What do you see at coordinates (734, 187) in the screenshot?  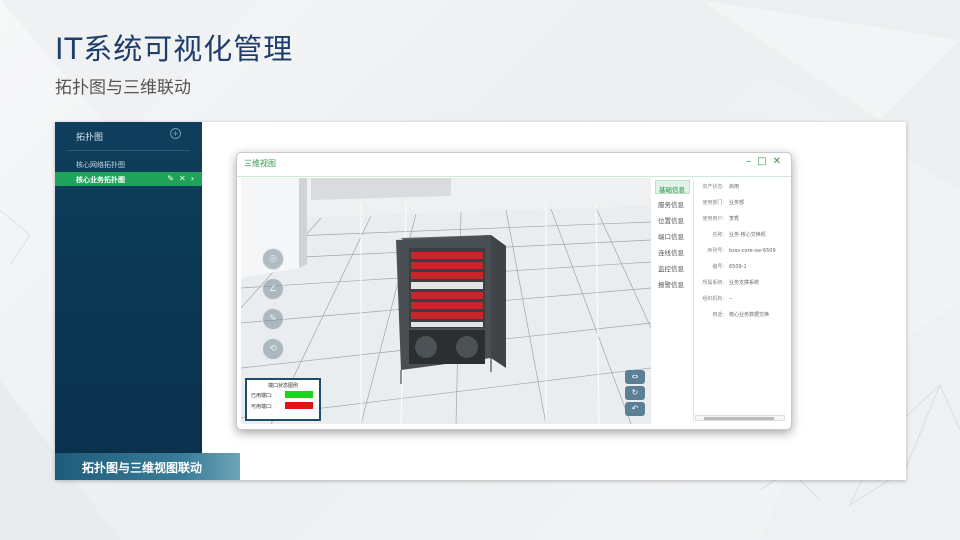 I see `info-value: 启用` at bounding box center [734, 187].